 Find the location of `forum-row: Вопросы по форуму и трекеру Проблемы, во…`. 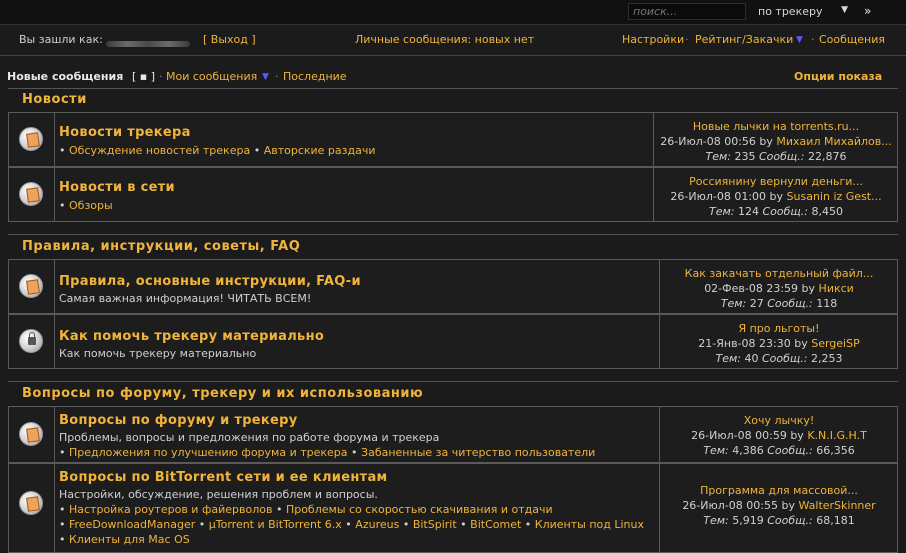

forum-row: Вопросы по форуму и трекеру Проблемы, во… is located at coordinates (453, 434).